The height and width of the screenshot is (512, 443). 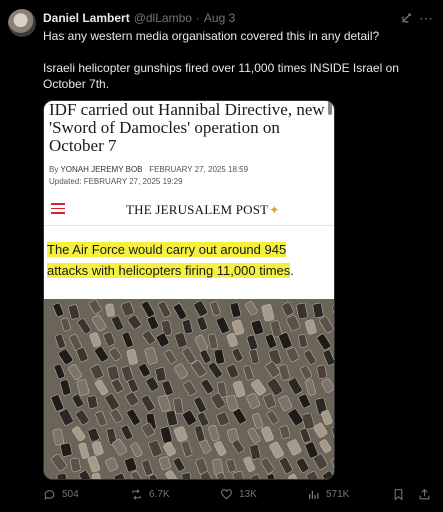 What do you see at coordinates (49, 495) in the screenshot?
I see `reply-icon` at bounding box center [49, 495].